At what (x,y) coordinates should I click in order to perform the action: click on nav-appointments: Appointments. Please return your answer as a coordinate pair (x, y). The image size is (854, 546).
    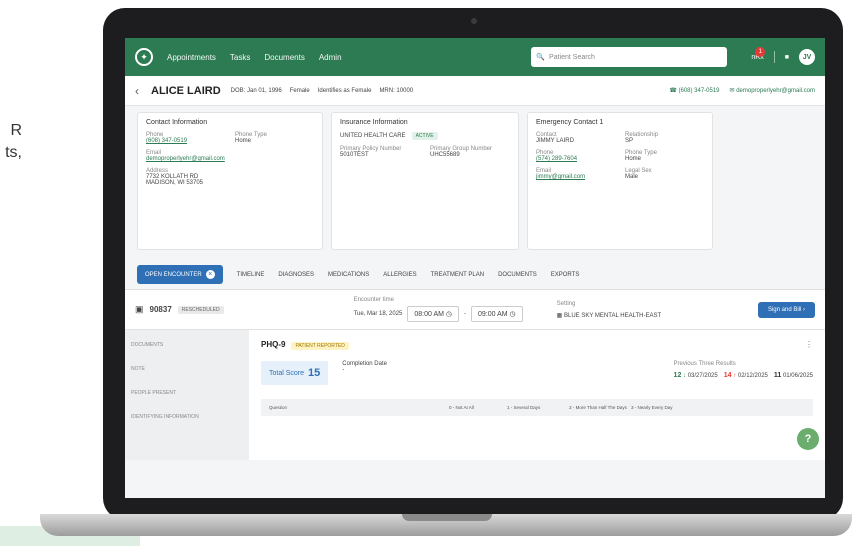
    Looking at the image, I should click on (191, 57).